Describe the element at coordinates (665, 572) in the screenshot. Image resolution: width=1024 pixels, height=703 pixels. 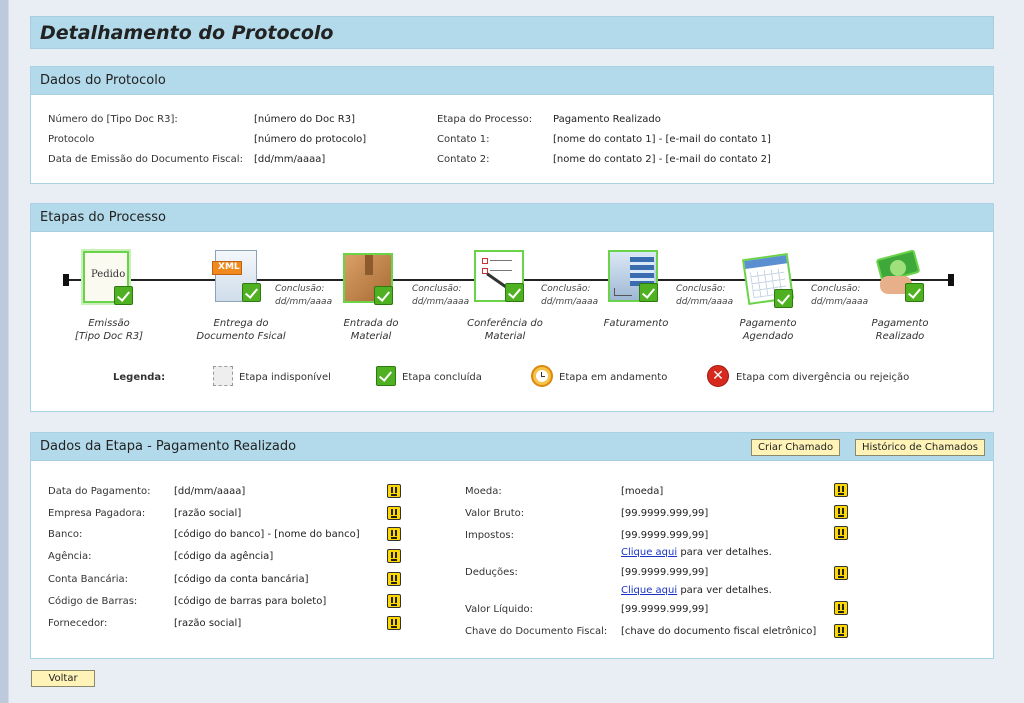
I see `deductions-value: [99.9999.999,99]` at that location.